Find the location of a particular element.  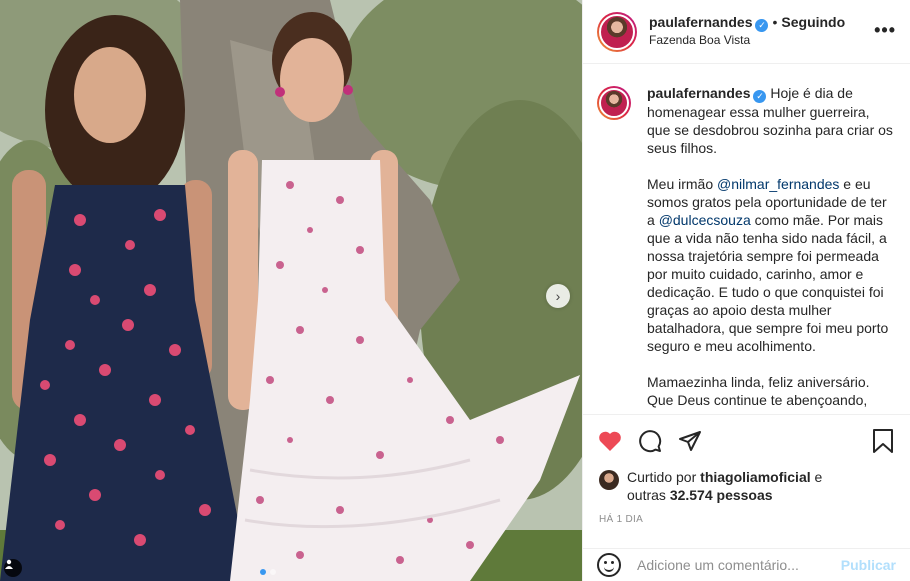

emoji-icon is located at coordinates (609, 565).